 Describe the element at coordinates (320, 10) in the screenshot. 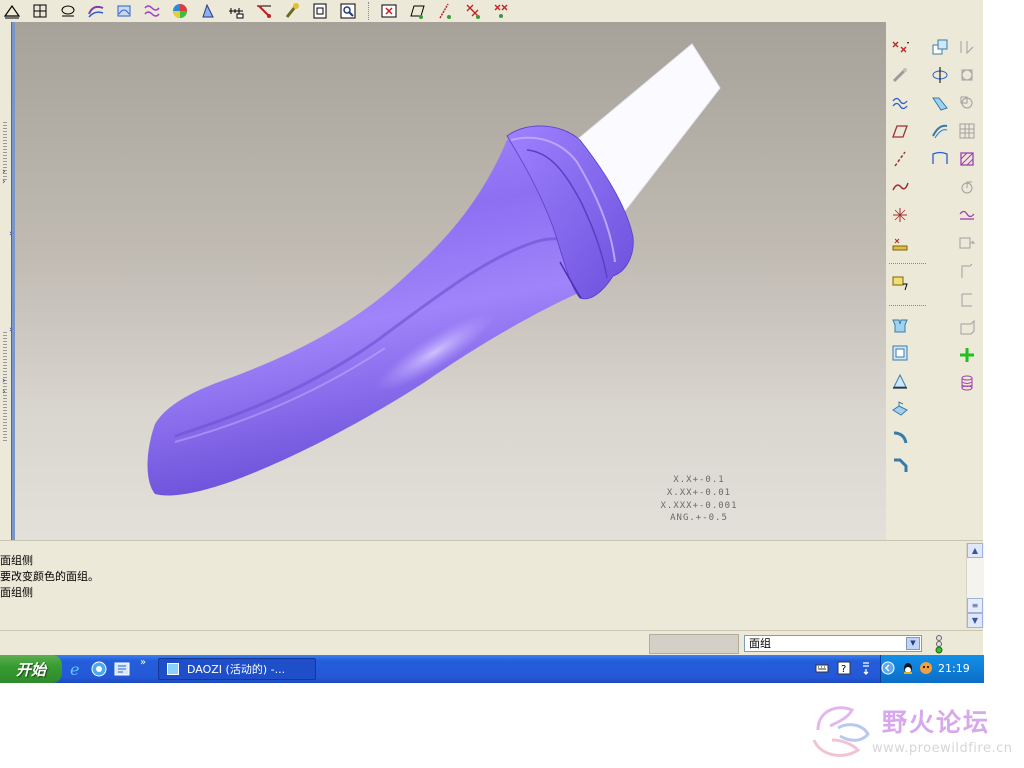

I see `window-icon` at that location.